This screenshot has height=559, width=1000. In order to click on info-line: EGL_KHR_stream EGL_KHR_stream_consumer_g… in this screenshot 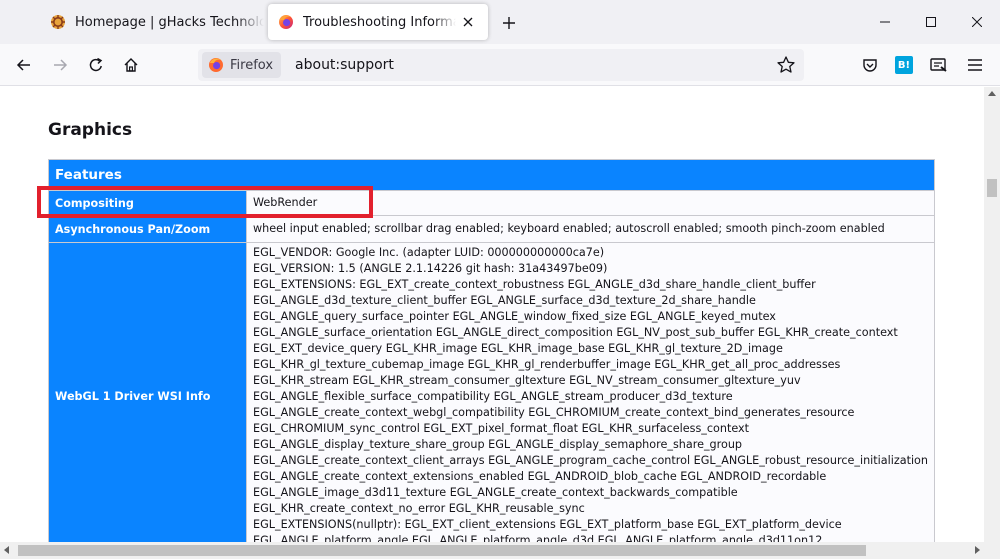, I will do `click(527, 380)`.